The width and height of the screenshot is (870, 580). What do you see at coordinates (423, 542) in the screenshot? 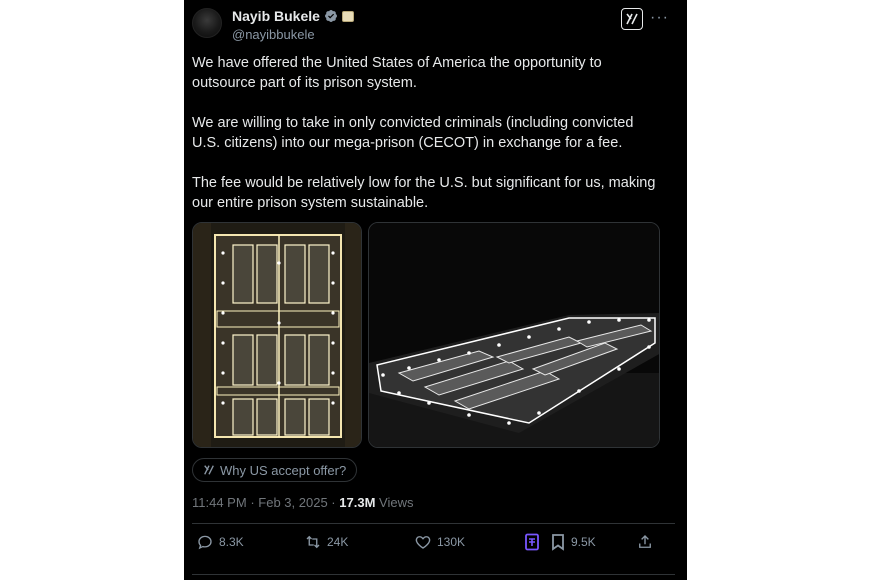
I see `like-icon` at bounding box center [423, 542].